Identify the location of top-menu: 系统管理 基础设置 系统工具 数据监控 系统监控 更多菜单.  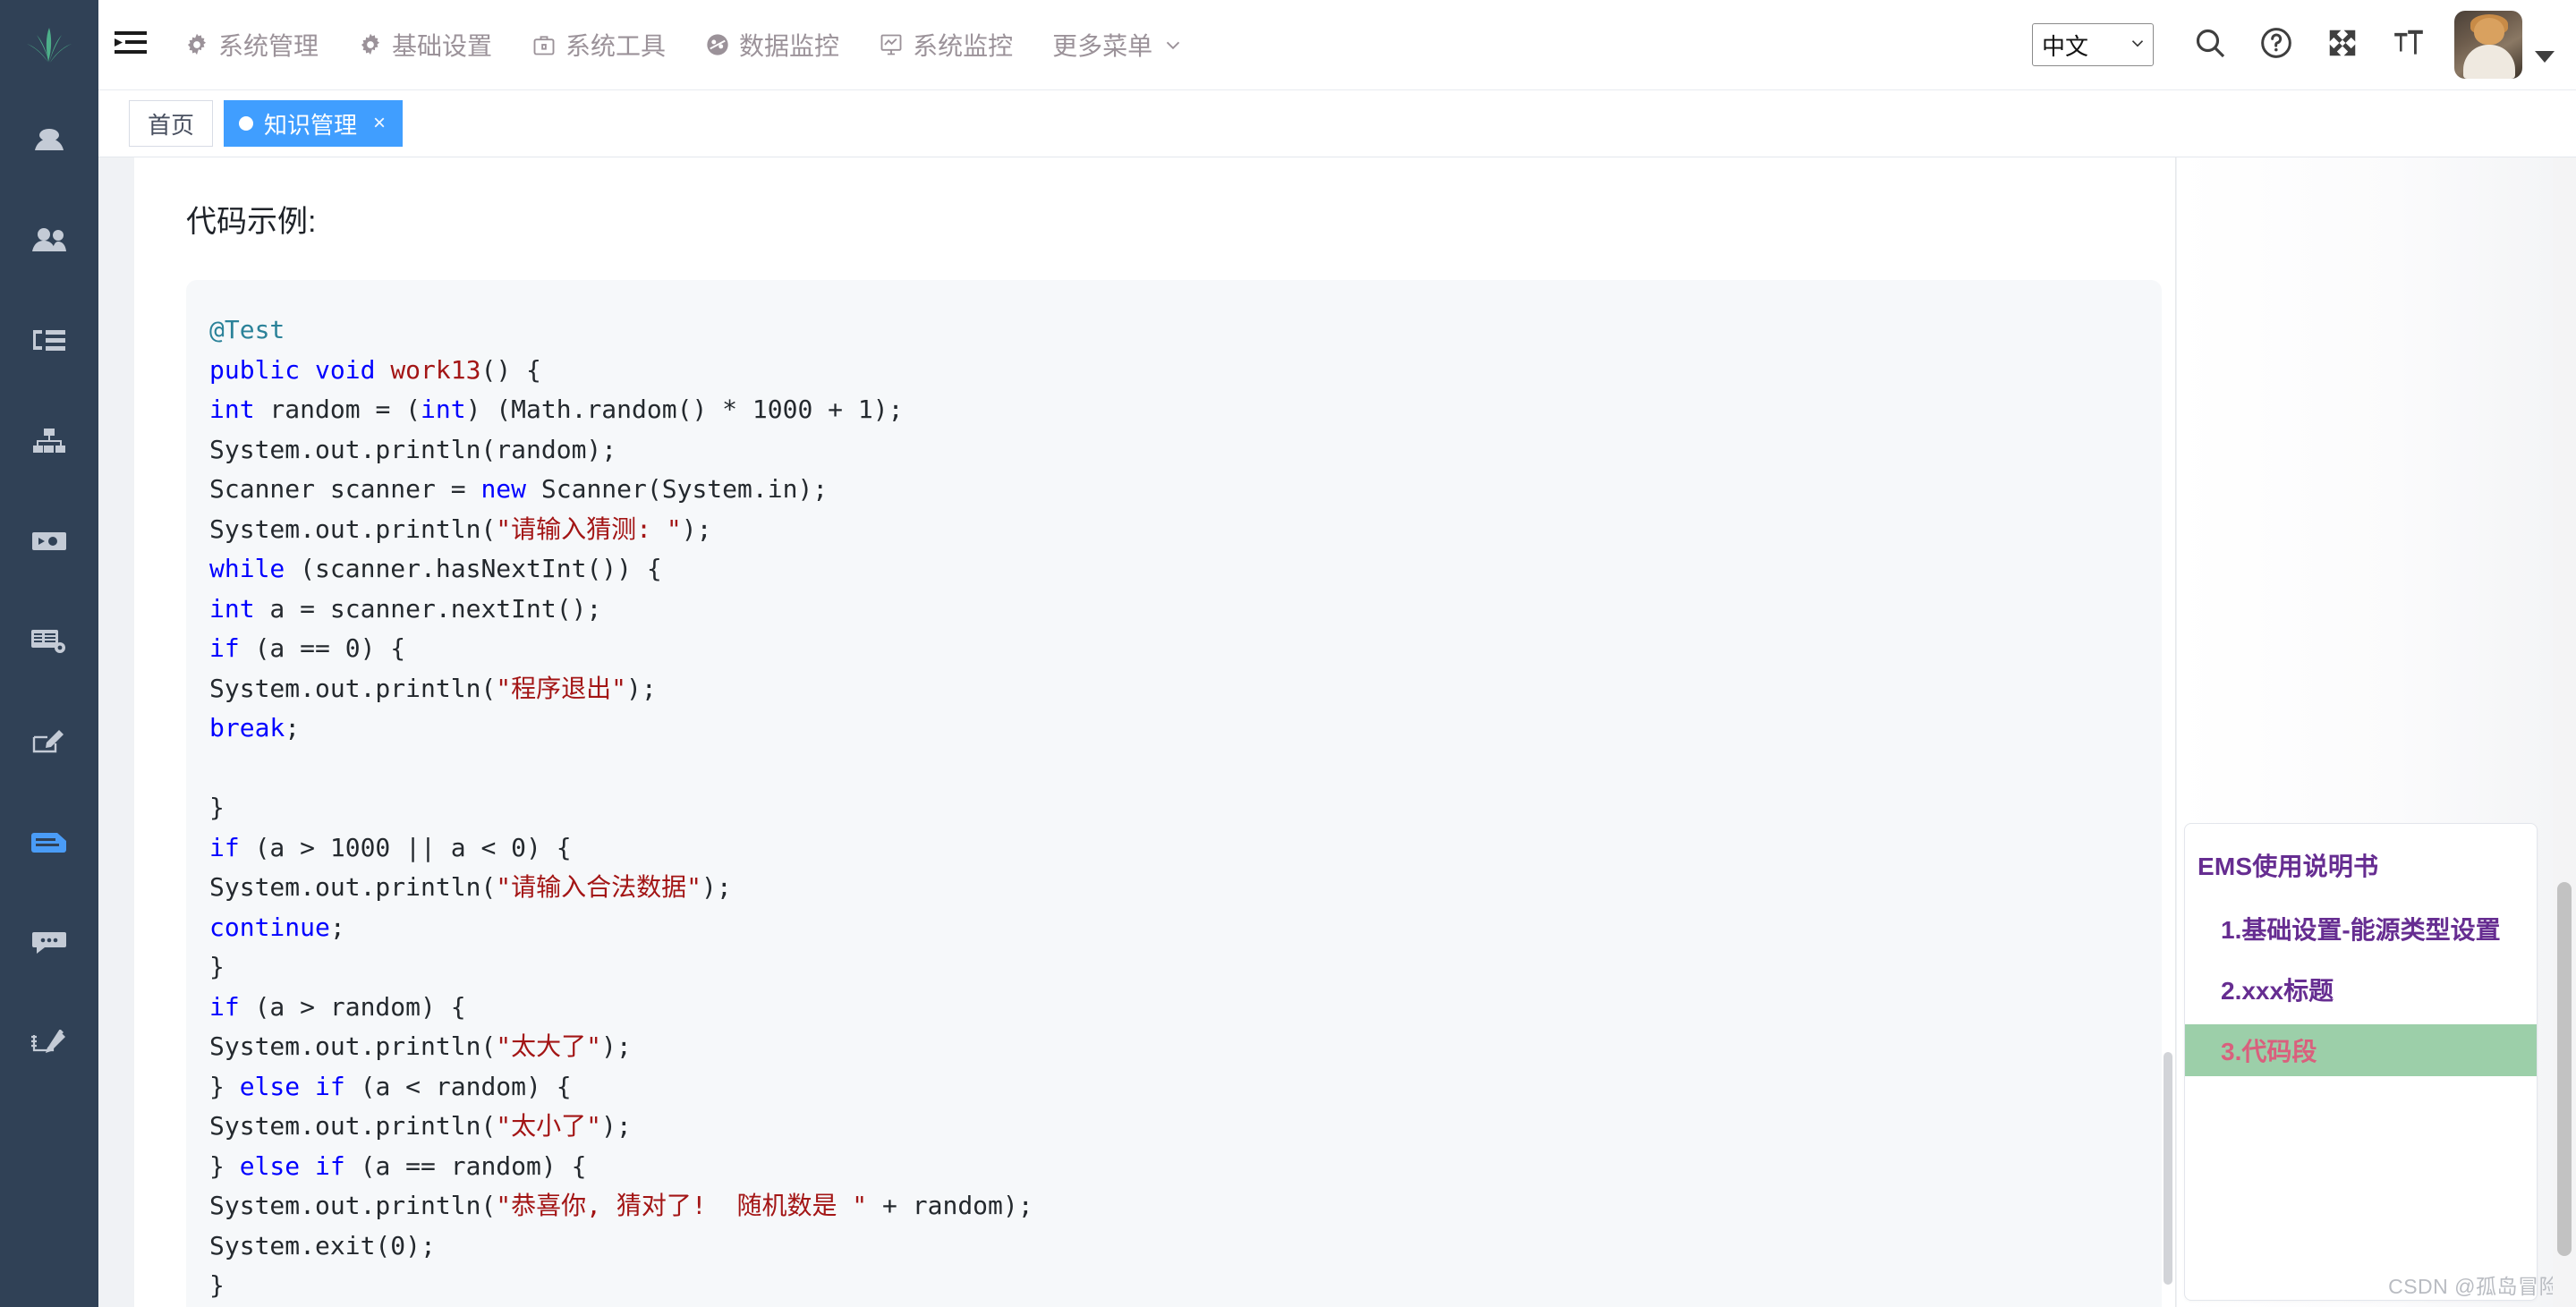
(684, 45).